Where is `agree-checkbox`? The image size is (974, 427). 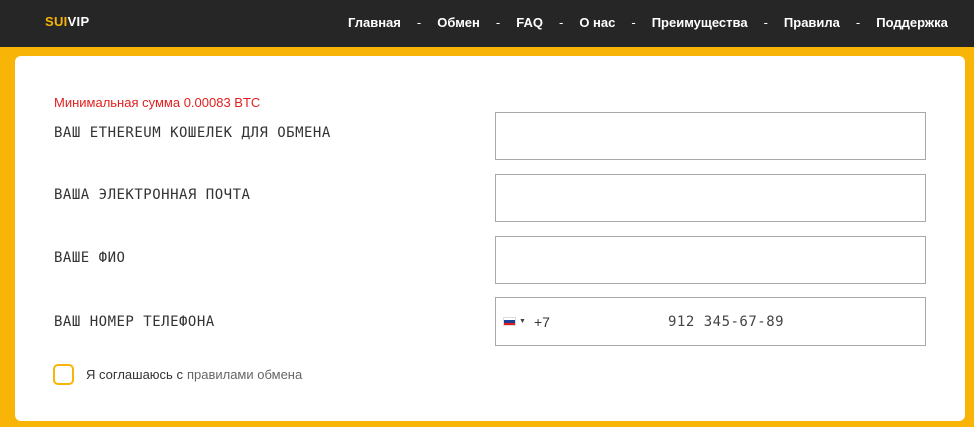
agree-checkbox is located at coordinates (63, 374).